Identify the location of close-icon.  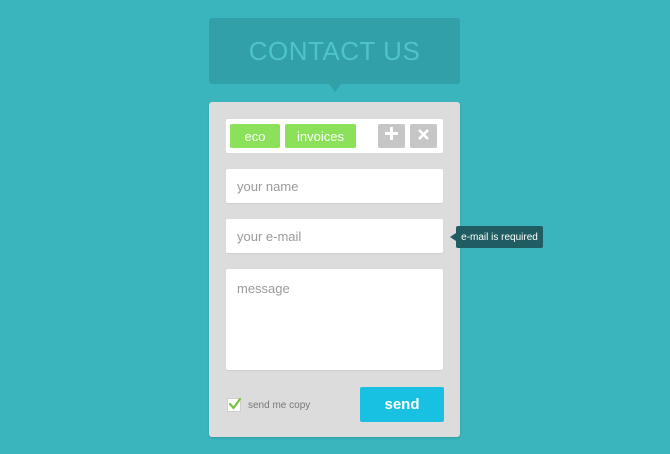
(423, 136).